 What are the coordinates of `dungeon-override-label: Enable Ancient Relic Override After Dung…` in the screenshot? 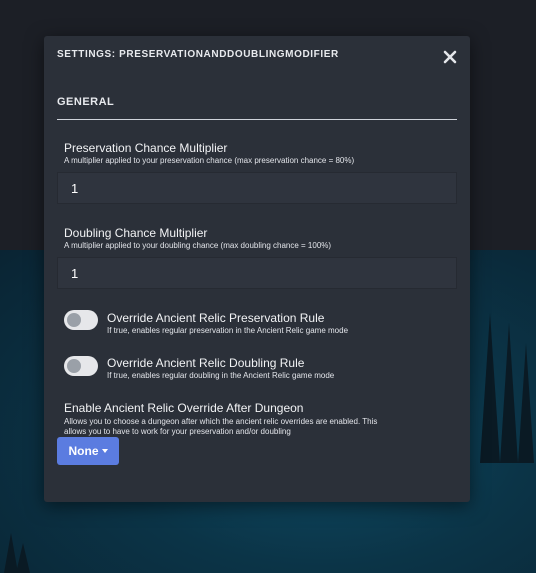 It's located at (184, 408).